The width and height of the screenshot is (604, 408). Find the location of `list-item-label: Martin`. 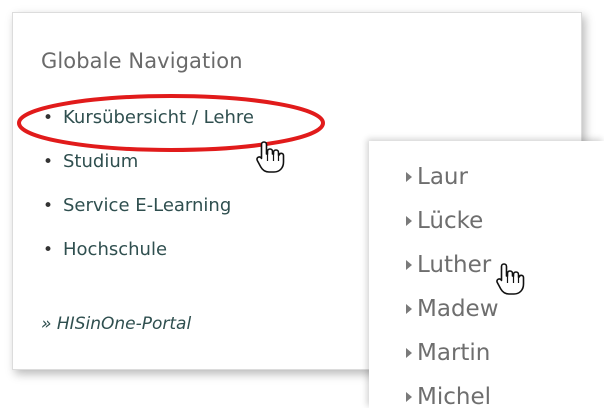

list-item-label: Martin is located at coordinates (454, 353).